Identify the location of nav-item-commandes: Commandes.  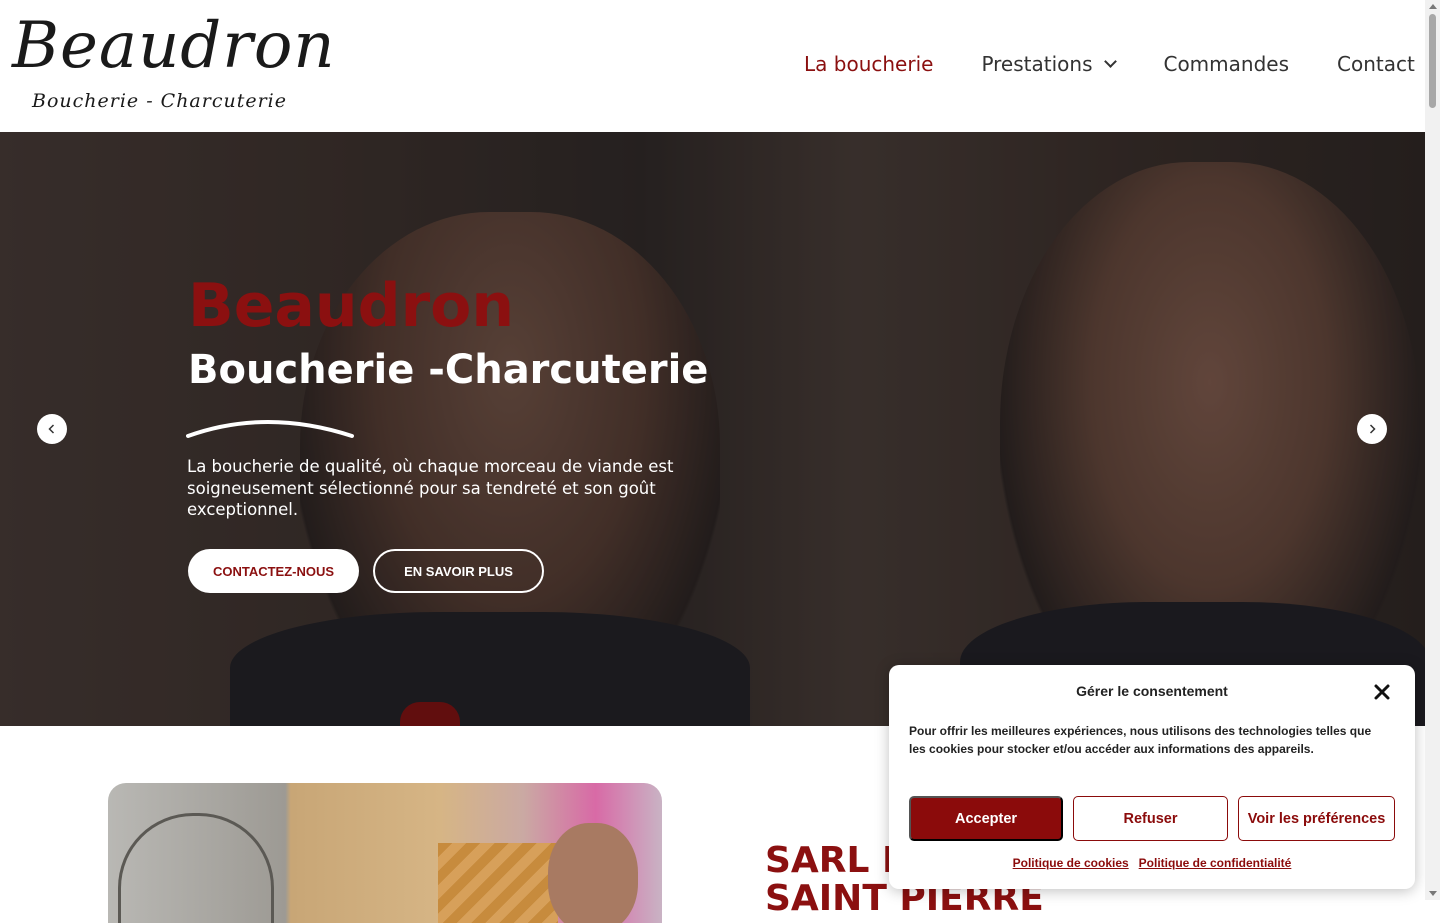
(1226, 64).